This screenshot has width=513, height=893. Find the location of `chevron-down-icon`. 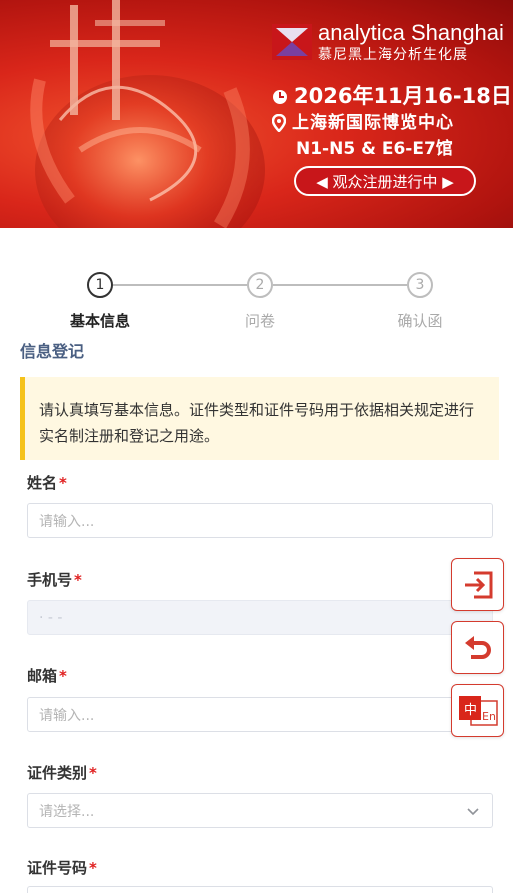

chevron-down-icon is located at coordinates (473, 812).